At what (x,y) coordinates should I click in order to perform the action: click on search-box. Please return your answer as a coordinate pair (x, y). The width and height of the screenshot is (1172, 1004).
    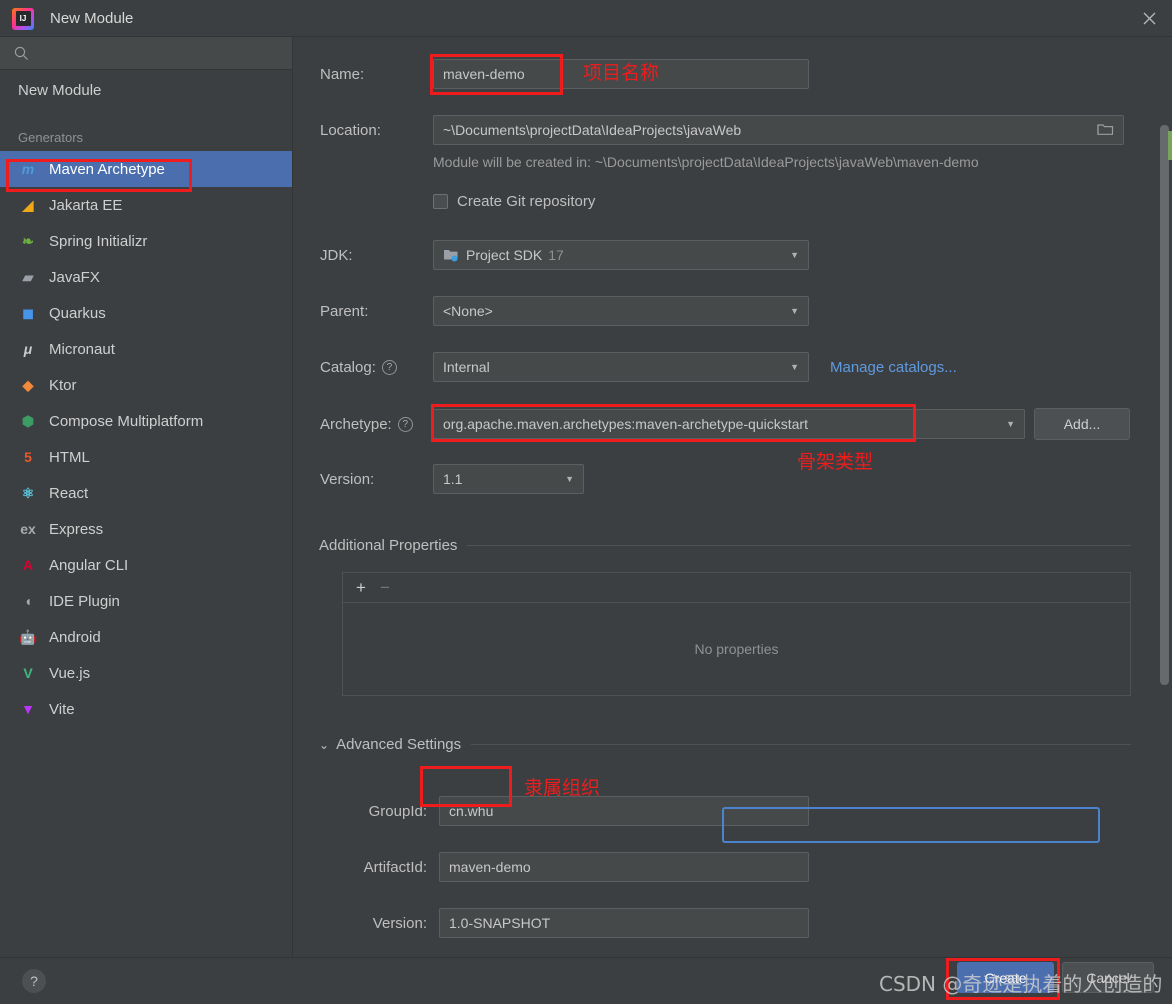
    Looking at the image, I should click on (146, 53).